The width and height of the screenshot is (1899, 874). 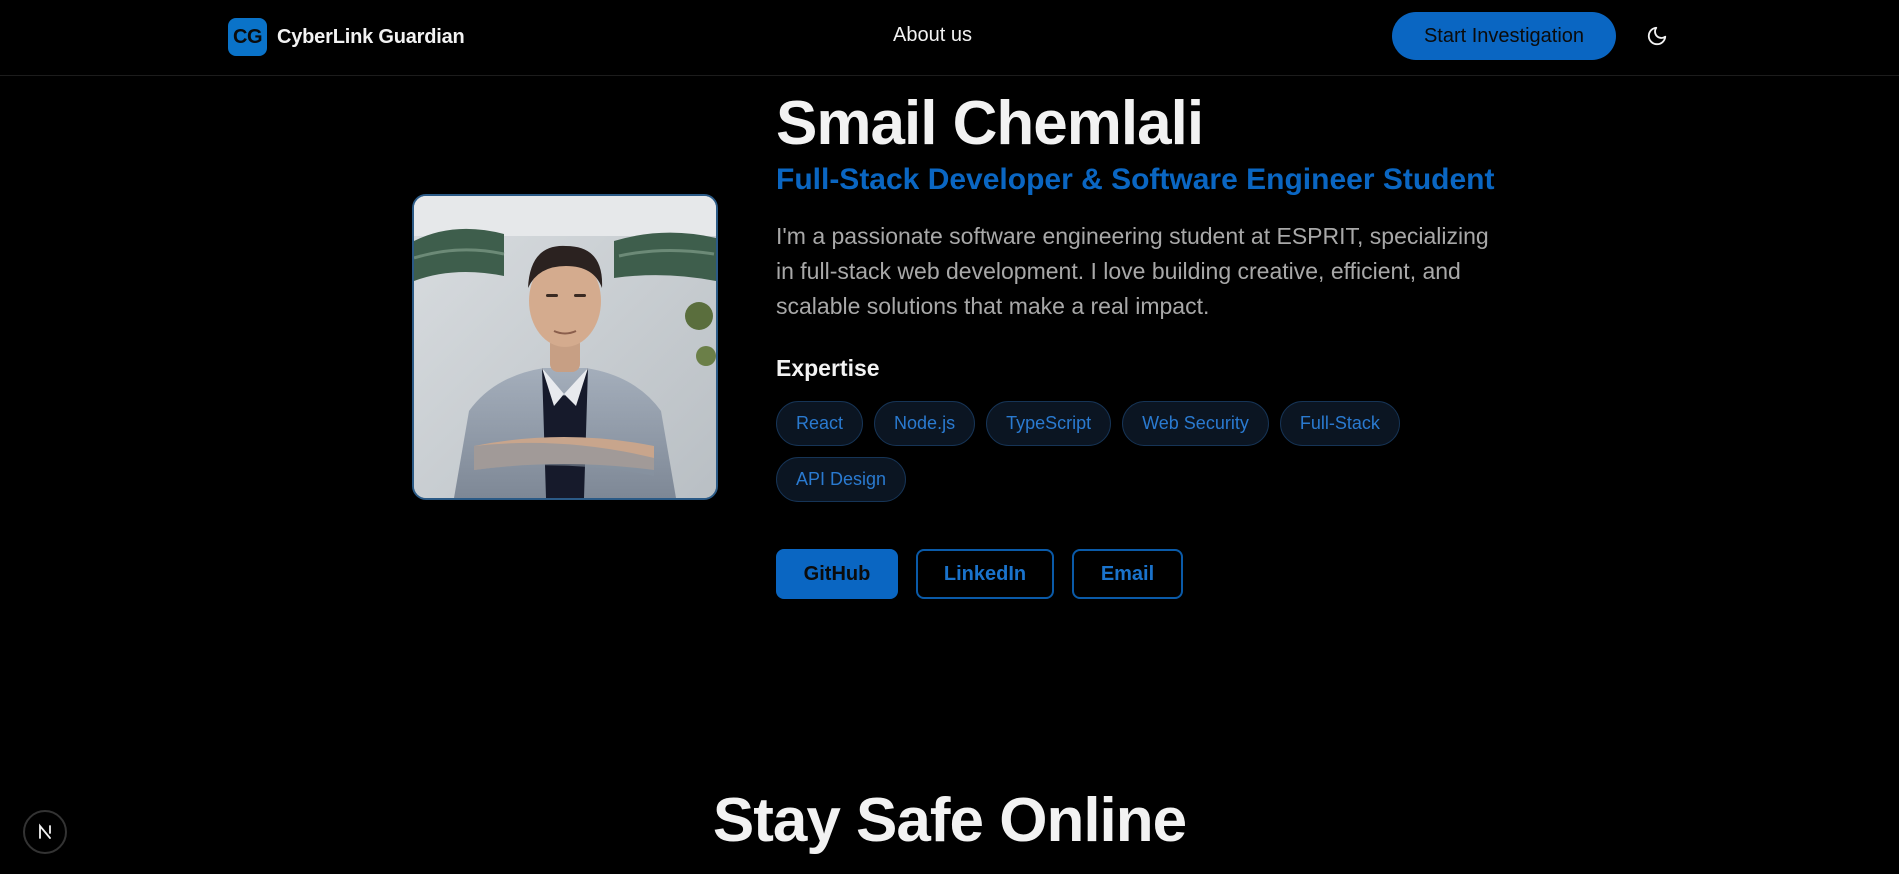 I want to click on brand-home-link: CG CyberLink Guardian, so click(x=346, y=37).